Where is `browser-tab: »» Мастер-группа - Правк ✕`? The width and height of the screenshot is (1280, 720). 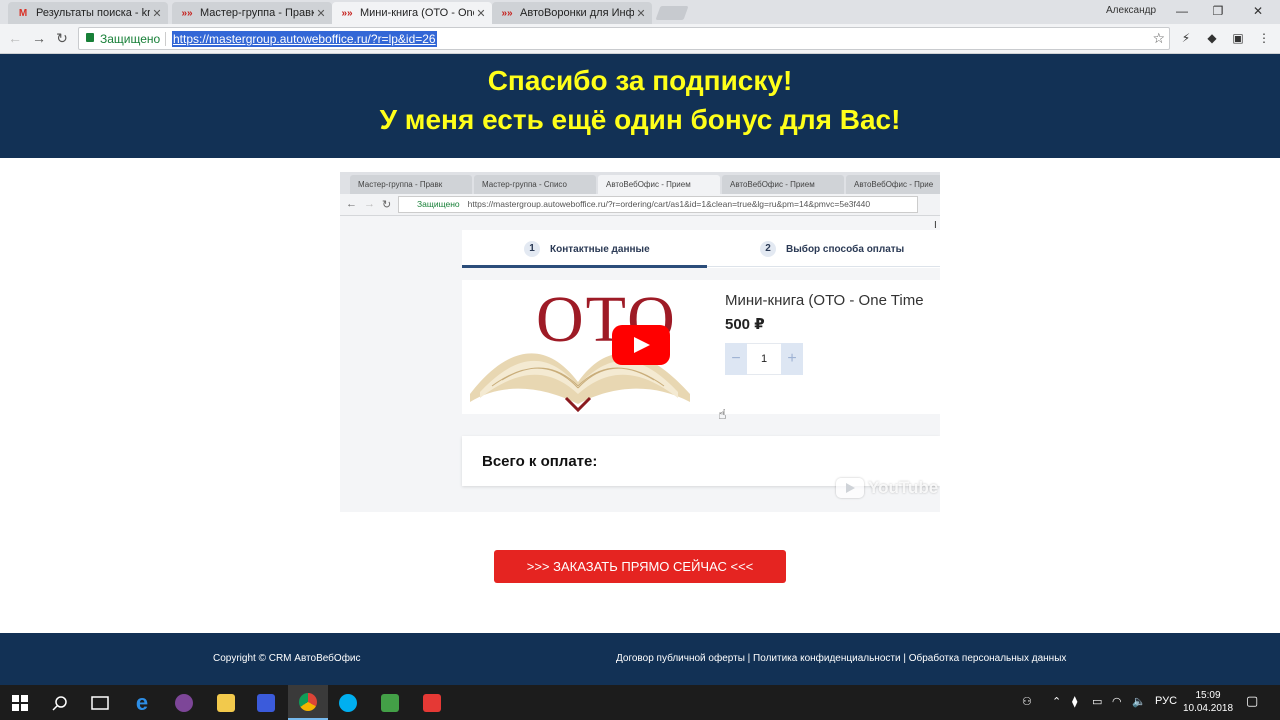 browser-tab: »» Мастер-группа - Правк ✕ is located at coordinates (252, 13).